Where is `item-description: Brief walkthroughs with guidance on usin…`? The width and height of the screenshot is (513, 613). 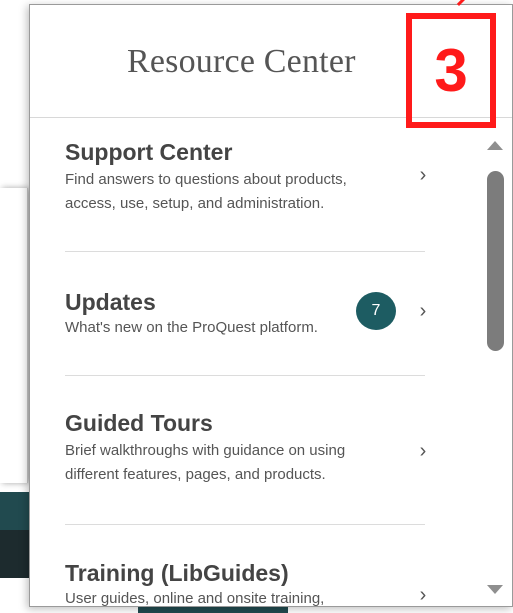
item-description: Brief walkthroughs with guidance on usin… is located at coordinates (205, 450).